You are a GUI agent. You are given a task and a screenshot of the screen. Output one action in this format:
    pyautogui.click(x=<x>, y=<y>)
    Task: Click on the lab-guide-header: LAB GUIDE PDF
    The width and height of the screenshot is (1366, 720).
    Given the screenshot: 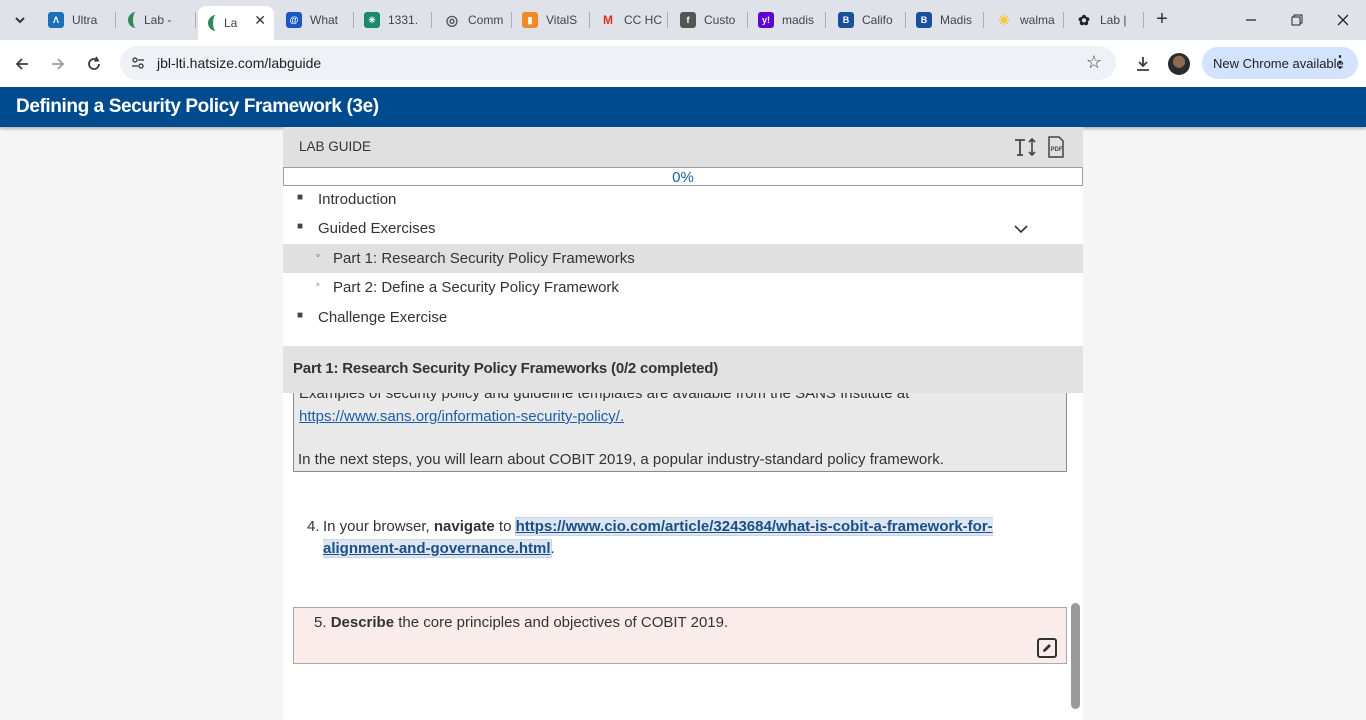 What is the action you would take?
    pyautogui.click(x=683, y=147)
    